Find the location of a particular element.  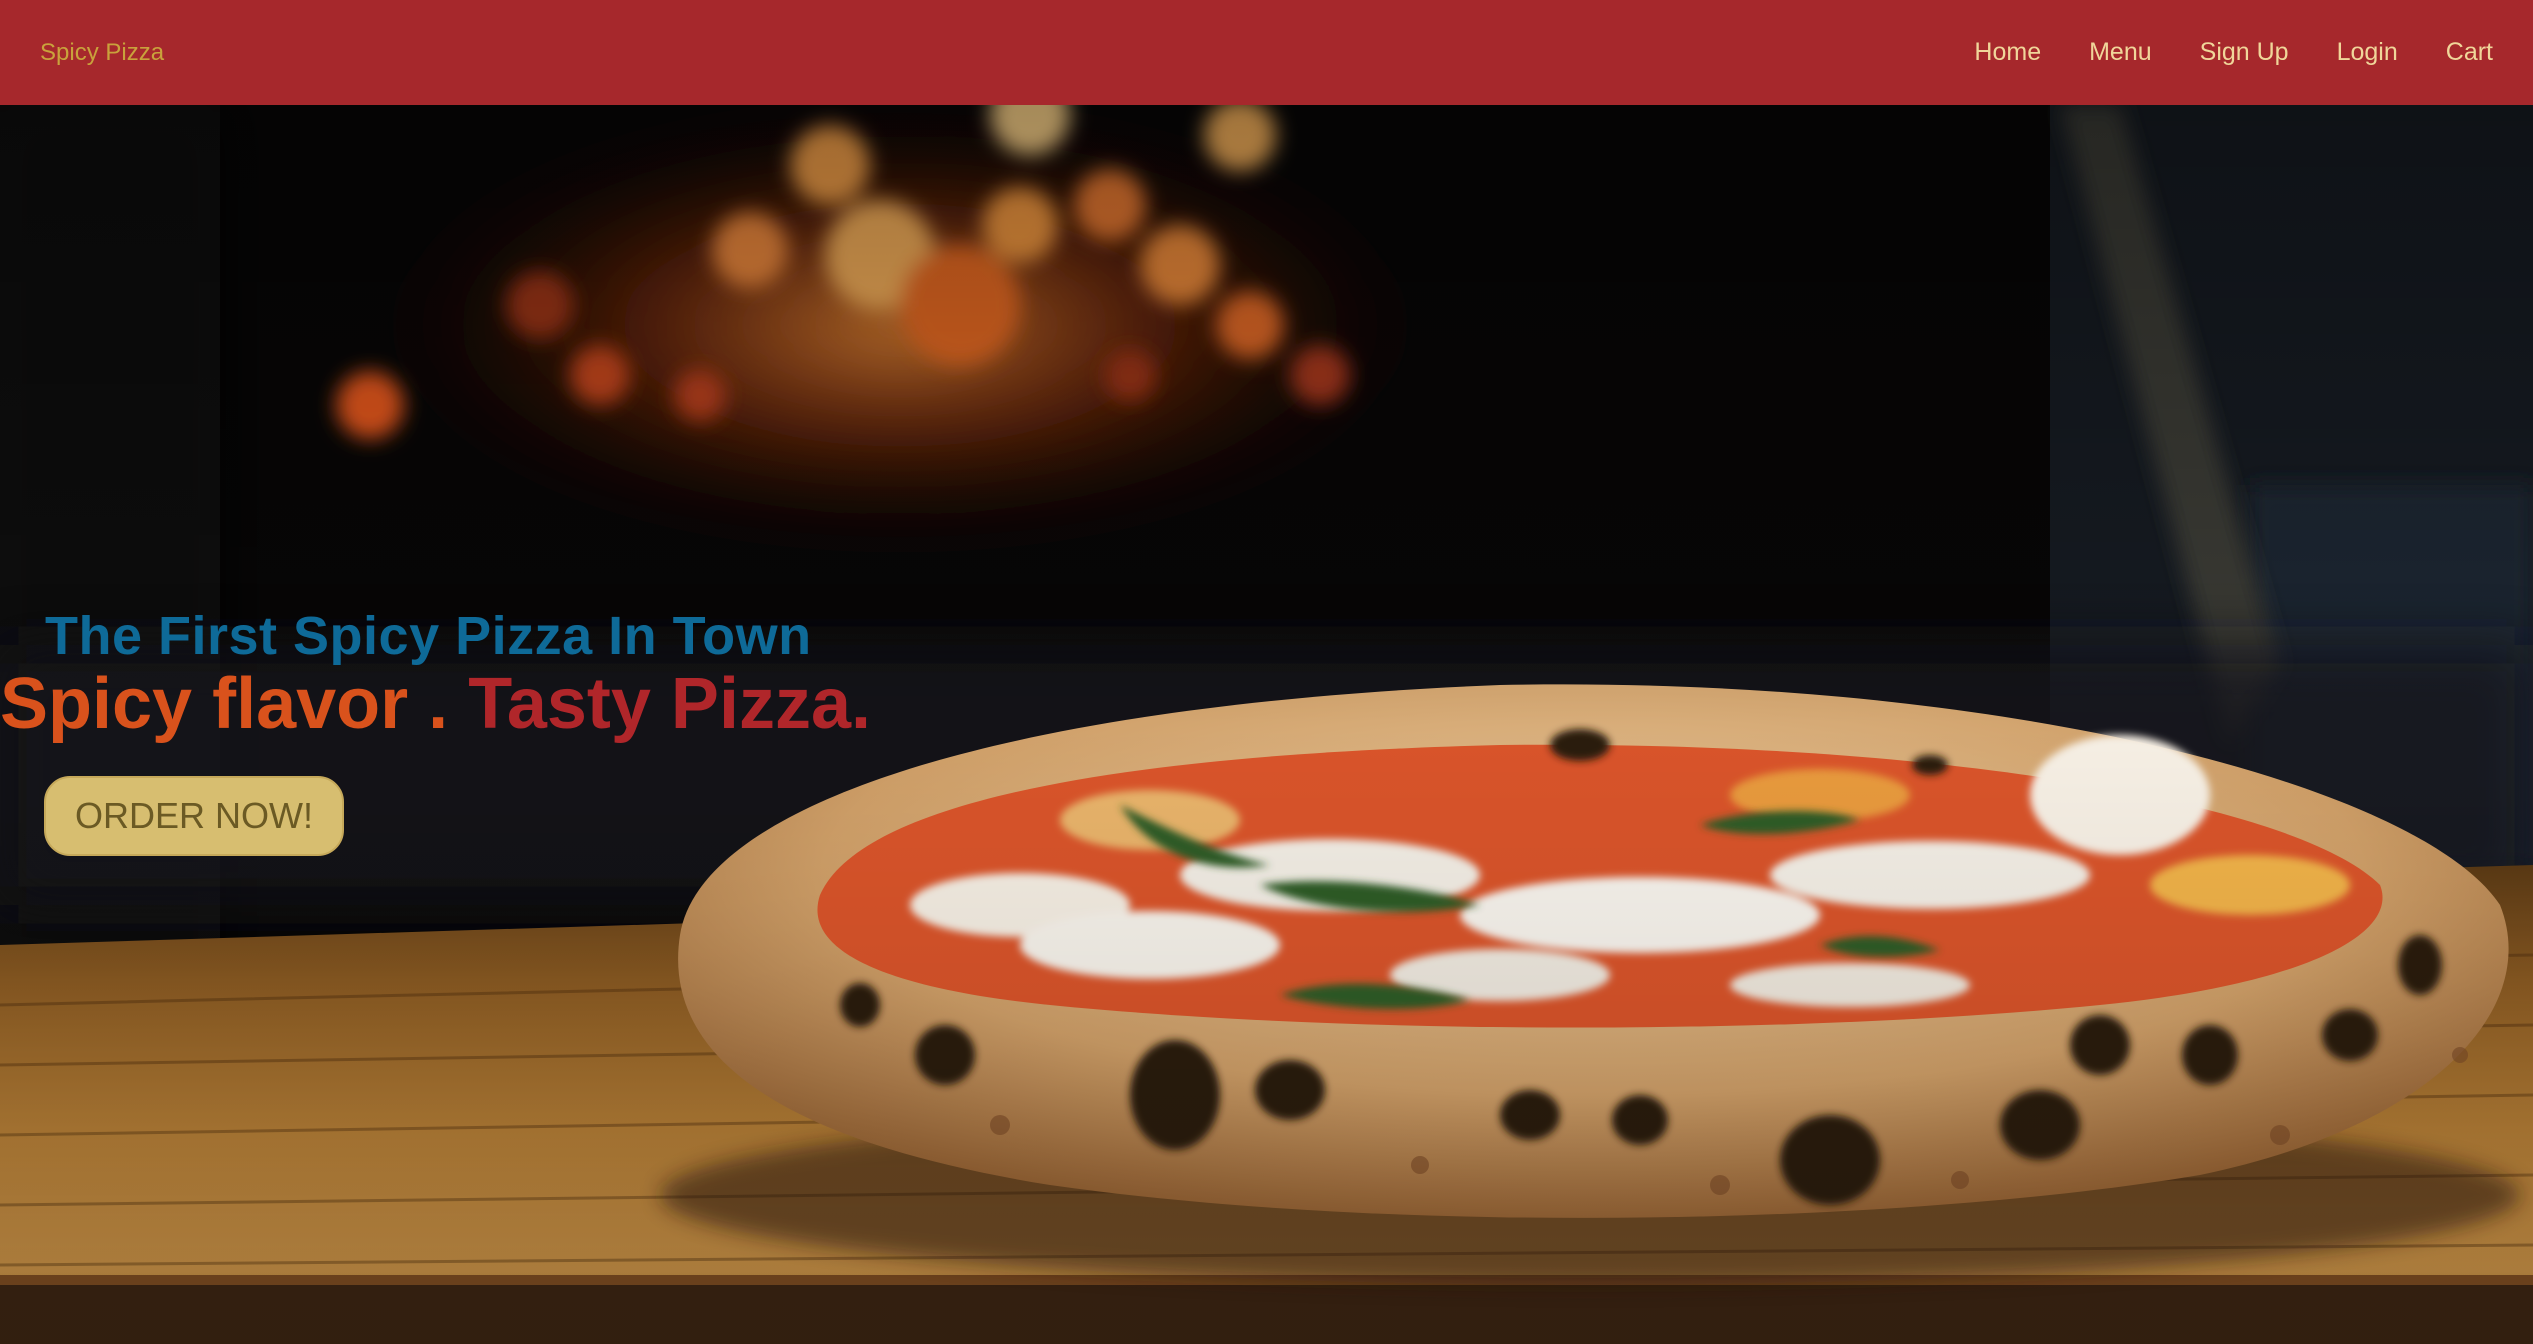

navbar: Spicy Pizza Home Menu Sign Up Login Cart is located at coordinates (1266, 52).